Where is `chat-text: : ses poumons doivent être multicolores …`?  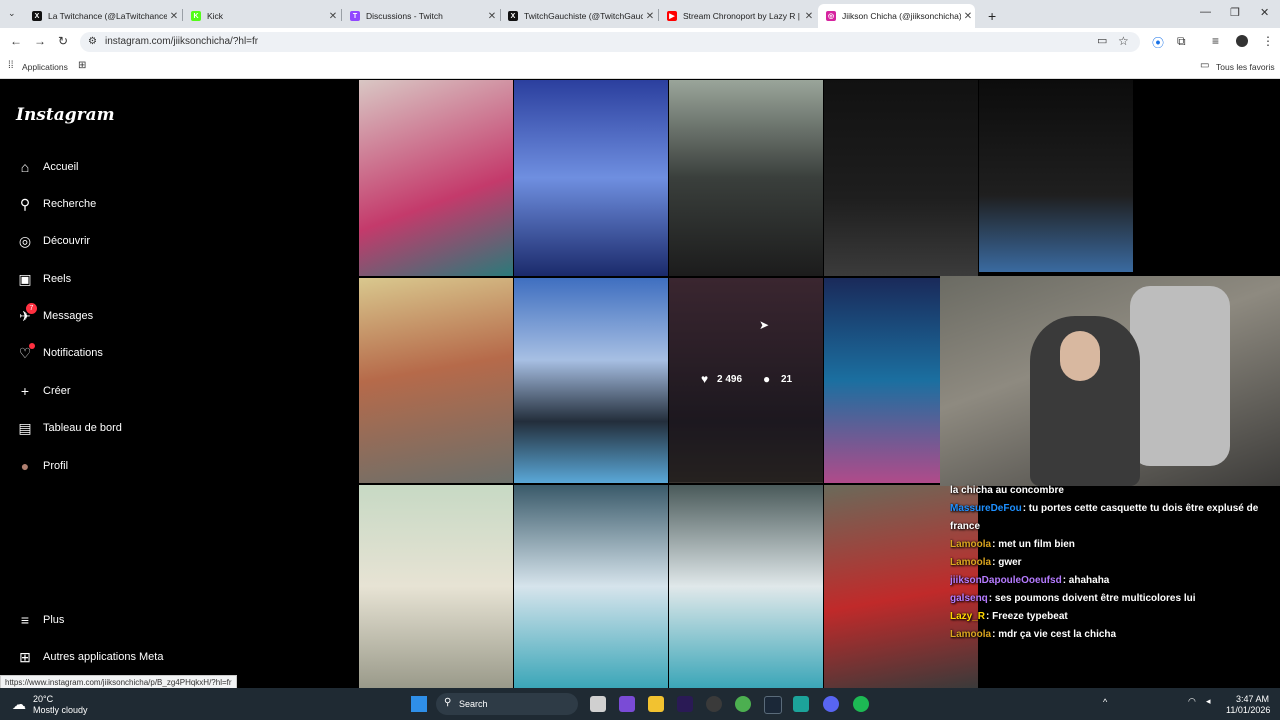 chat-text: : ses poumons doivent être multicolores … is located at coordinates (1092, 598).